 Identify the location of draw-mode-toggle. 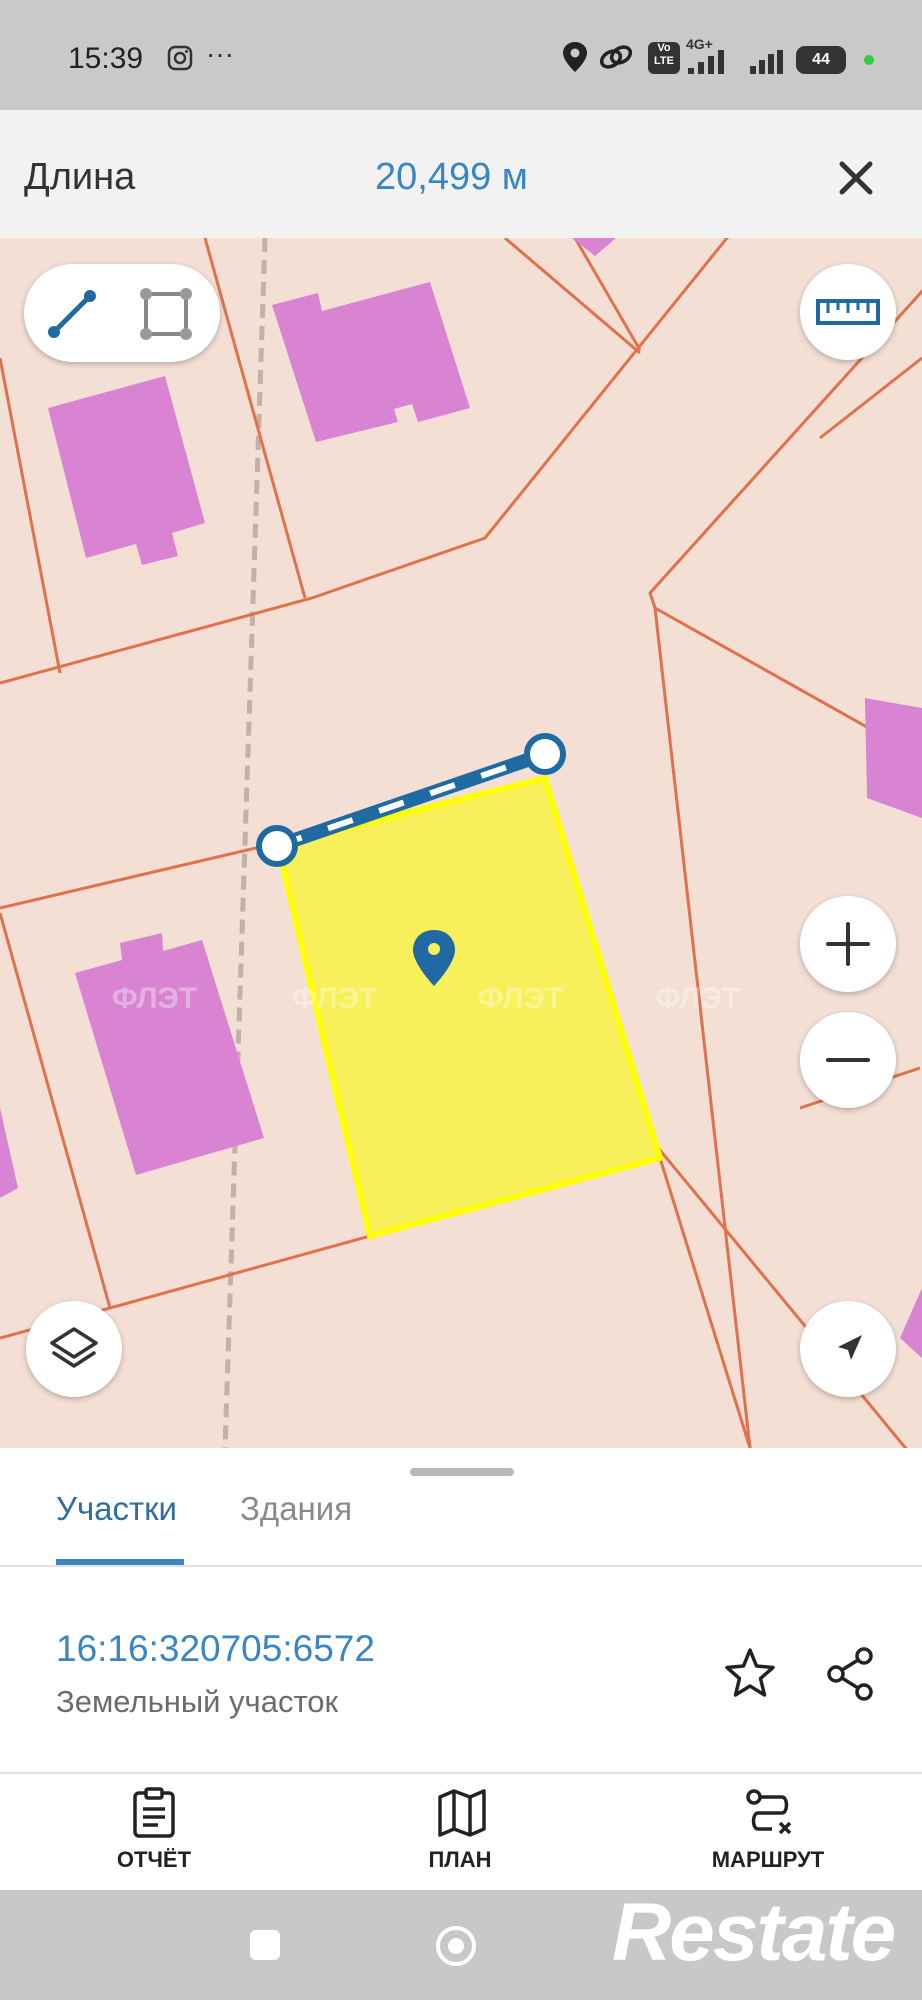
(122, 313).